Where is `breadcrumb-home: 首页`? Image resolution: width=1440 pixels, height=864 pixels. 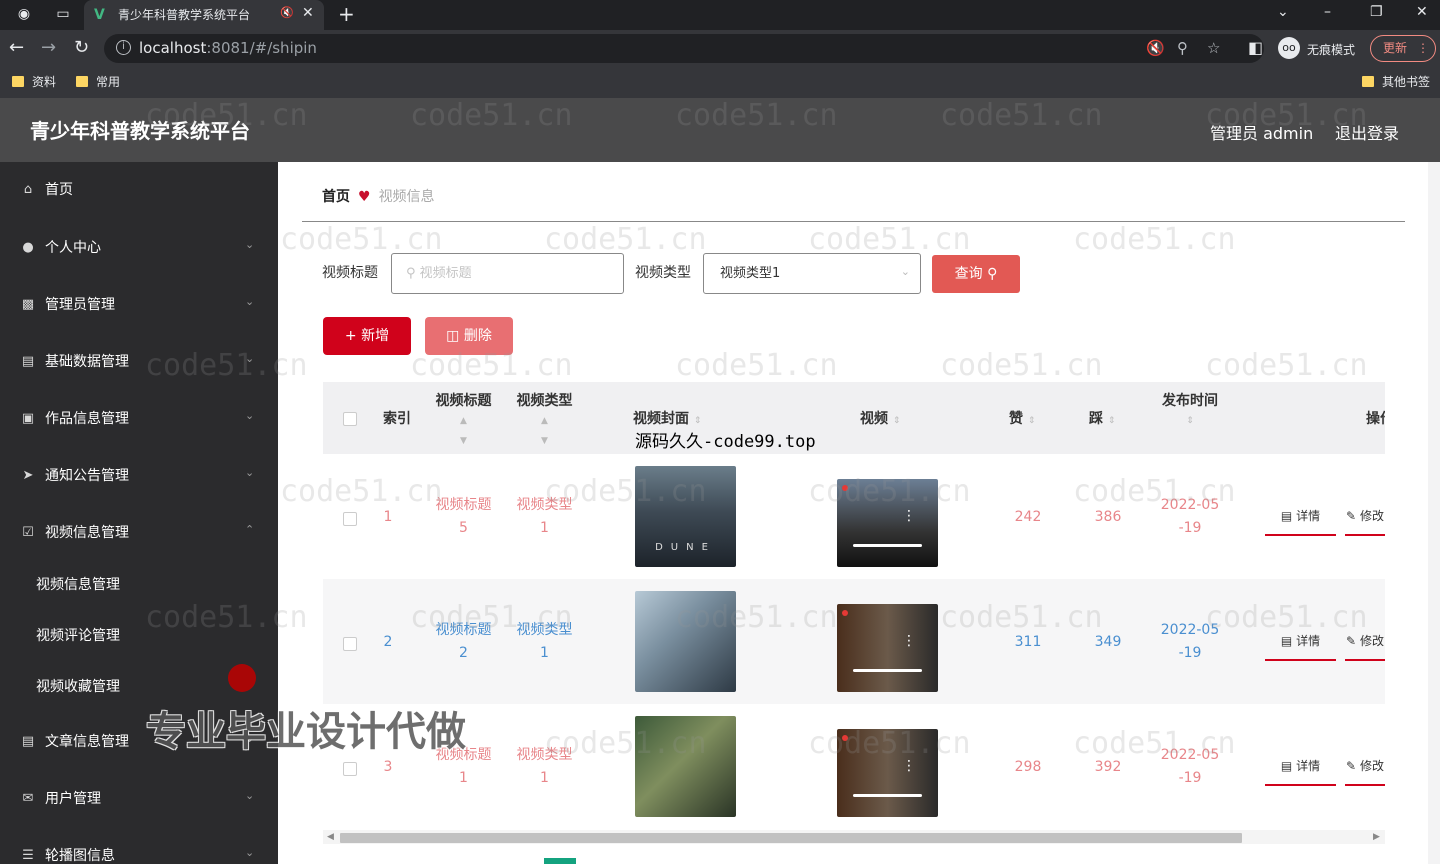 breadcrumb-home: 首页 is located at coordinates (336, 197).